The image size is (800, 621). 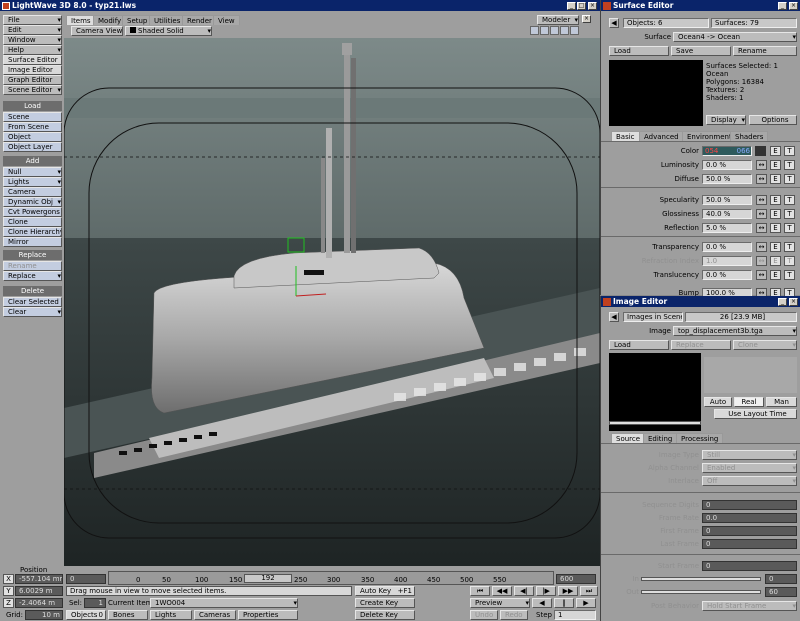 What do you see at coordinates (564, 603) in the screenshot?
I see `pause-icon: ‖` at bounding box center [564, 603].